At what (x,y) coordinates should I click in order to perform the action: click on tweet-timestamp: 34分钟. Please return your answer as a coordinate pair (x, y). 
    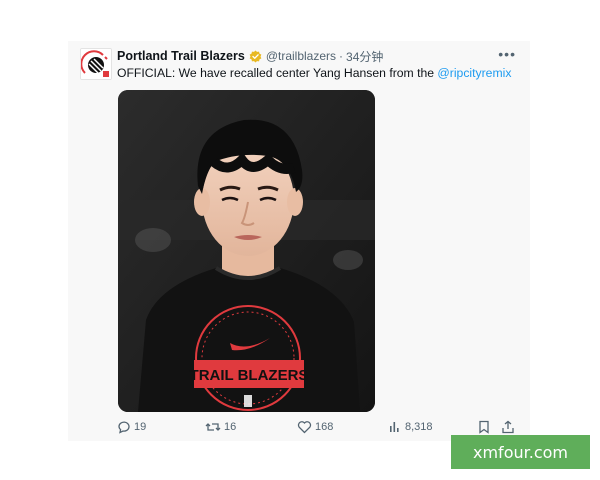
    Looking at the image, I should click on (364, 56).